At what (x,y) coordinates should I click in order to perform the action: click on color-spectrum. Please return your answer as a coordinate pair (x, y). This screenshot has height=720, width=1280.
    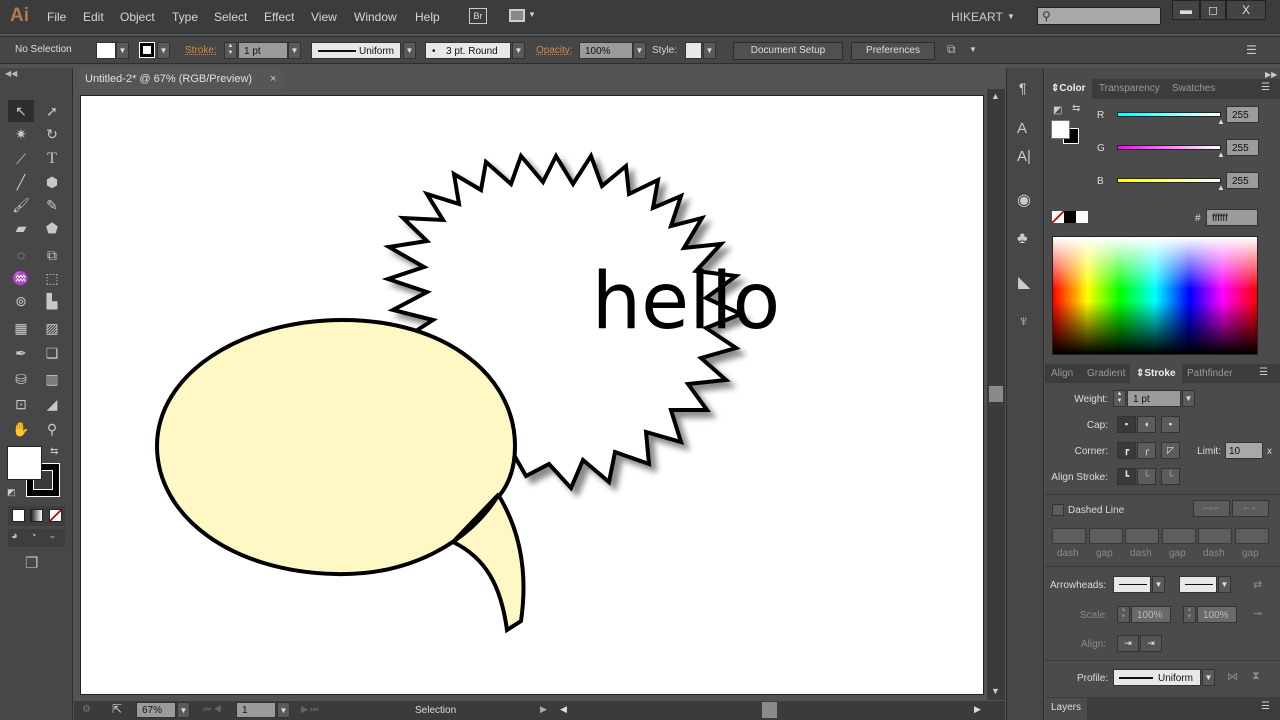
    Looking at the image, I should click on (1155, 295).